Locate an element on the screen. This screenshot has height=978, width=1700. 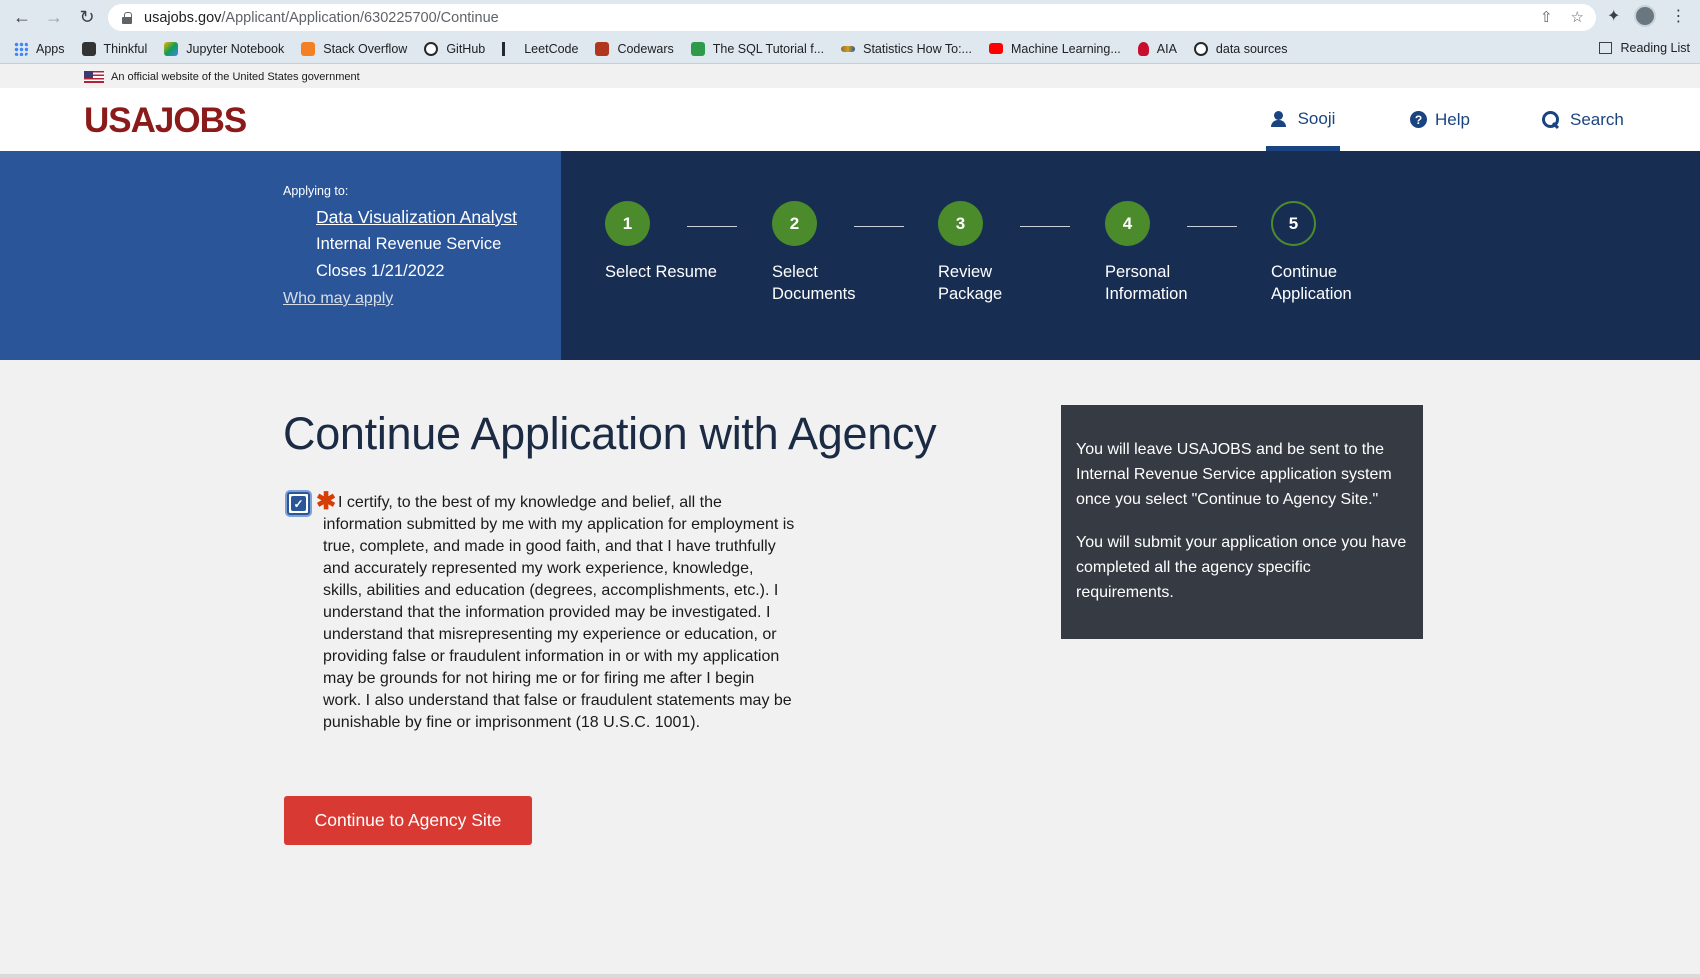
step-select-documents: 2 Select Documents is located at coordinates (852, 253).